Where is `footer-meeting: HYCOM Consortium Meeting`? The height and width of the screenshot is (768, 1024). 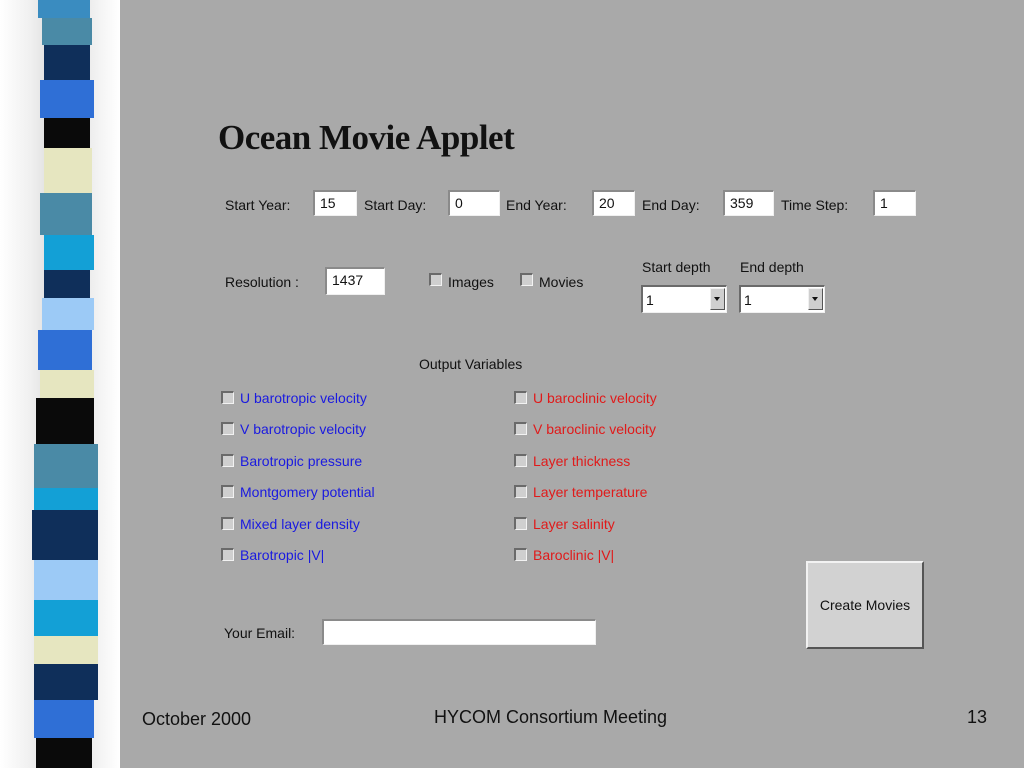
footer-meeting: HYCOM Consortium Meeting is located at coordinates (551, 717).